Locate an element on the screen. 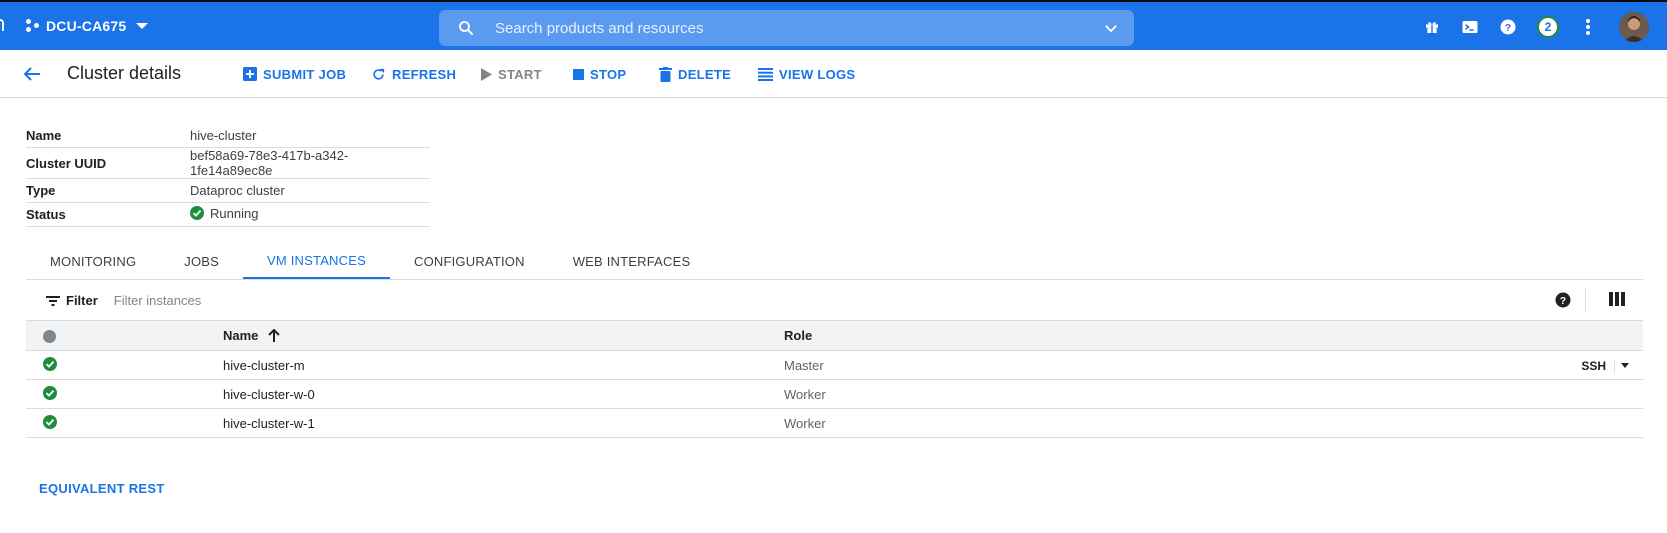 The image size is (1667, 533). cloud-shell-icon is located at coordinates (1470, 27).